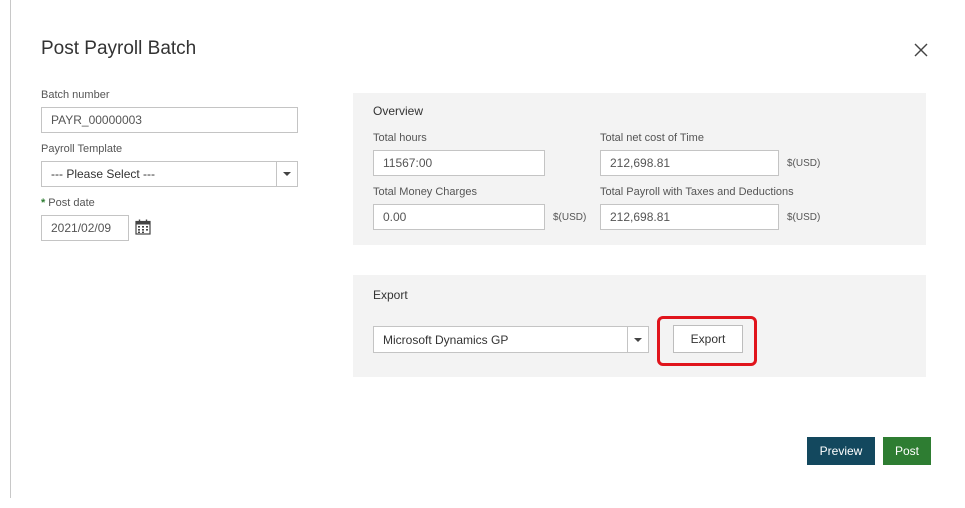 The height and width of the screenshot is (508, 965). Describe the element at coordinates (907, 451) in the screenshot. I see `post-button: Post` at that location.